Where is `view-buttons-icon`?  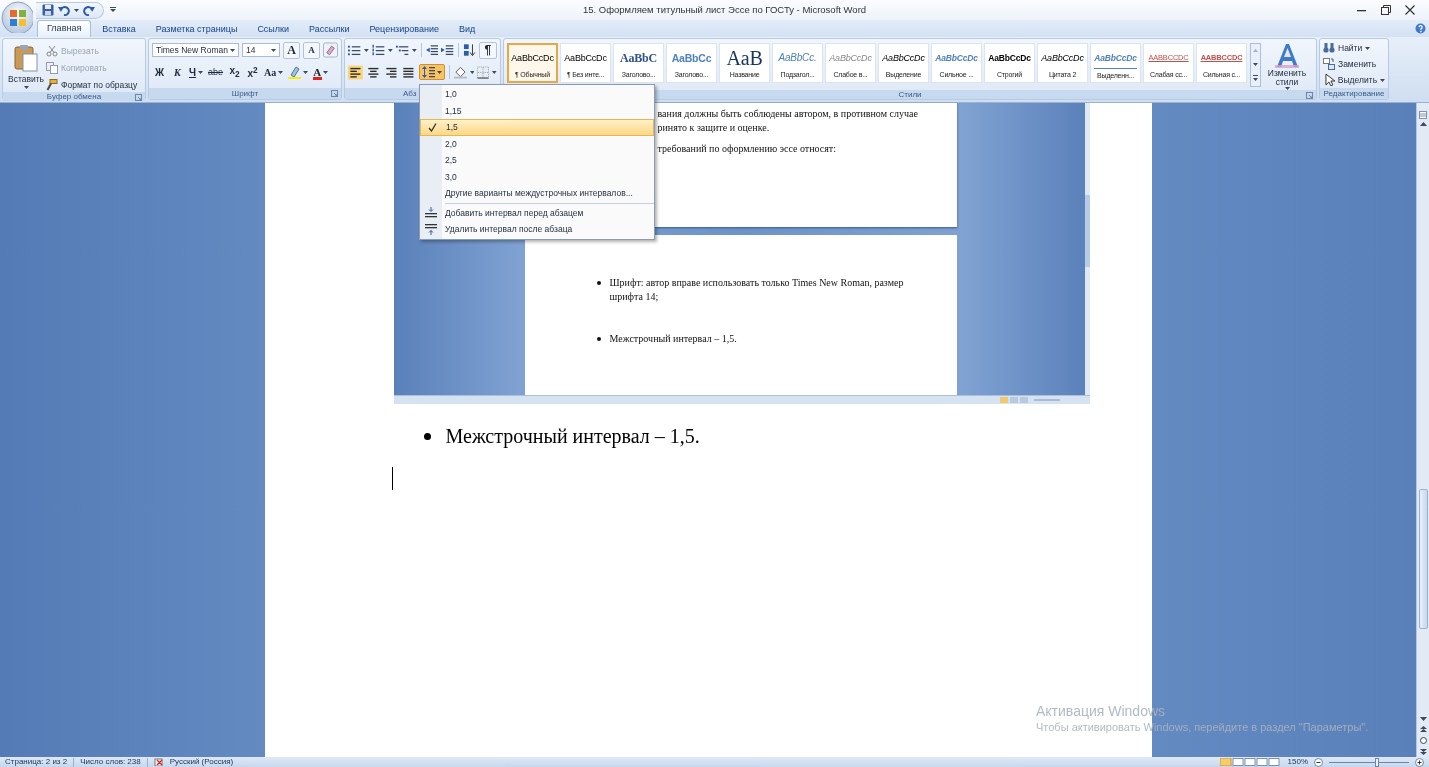
view-buttons-icon is located at coordinates (1250, 762).